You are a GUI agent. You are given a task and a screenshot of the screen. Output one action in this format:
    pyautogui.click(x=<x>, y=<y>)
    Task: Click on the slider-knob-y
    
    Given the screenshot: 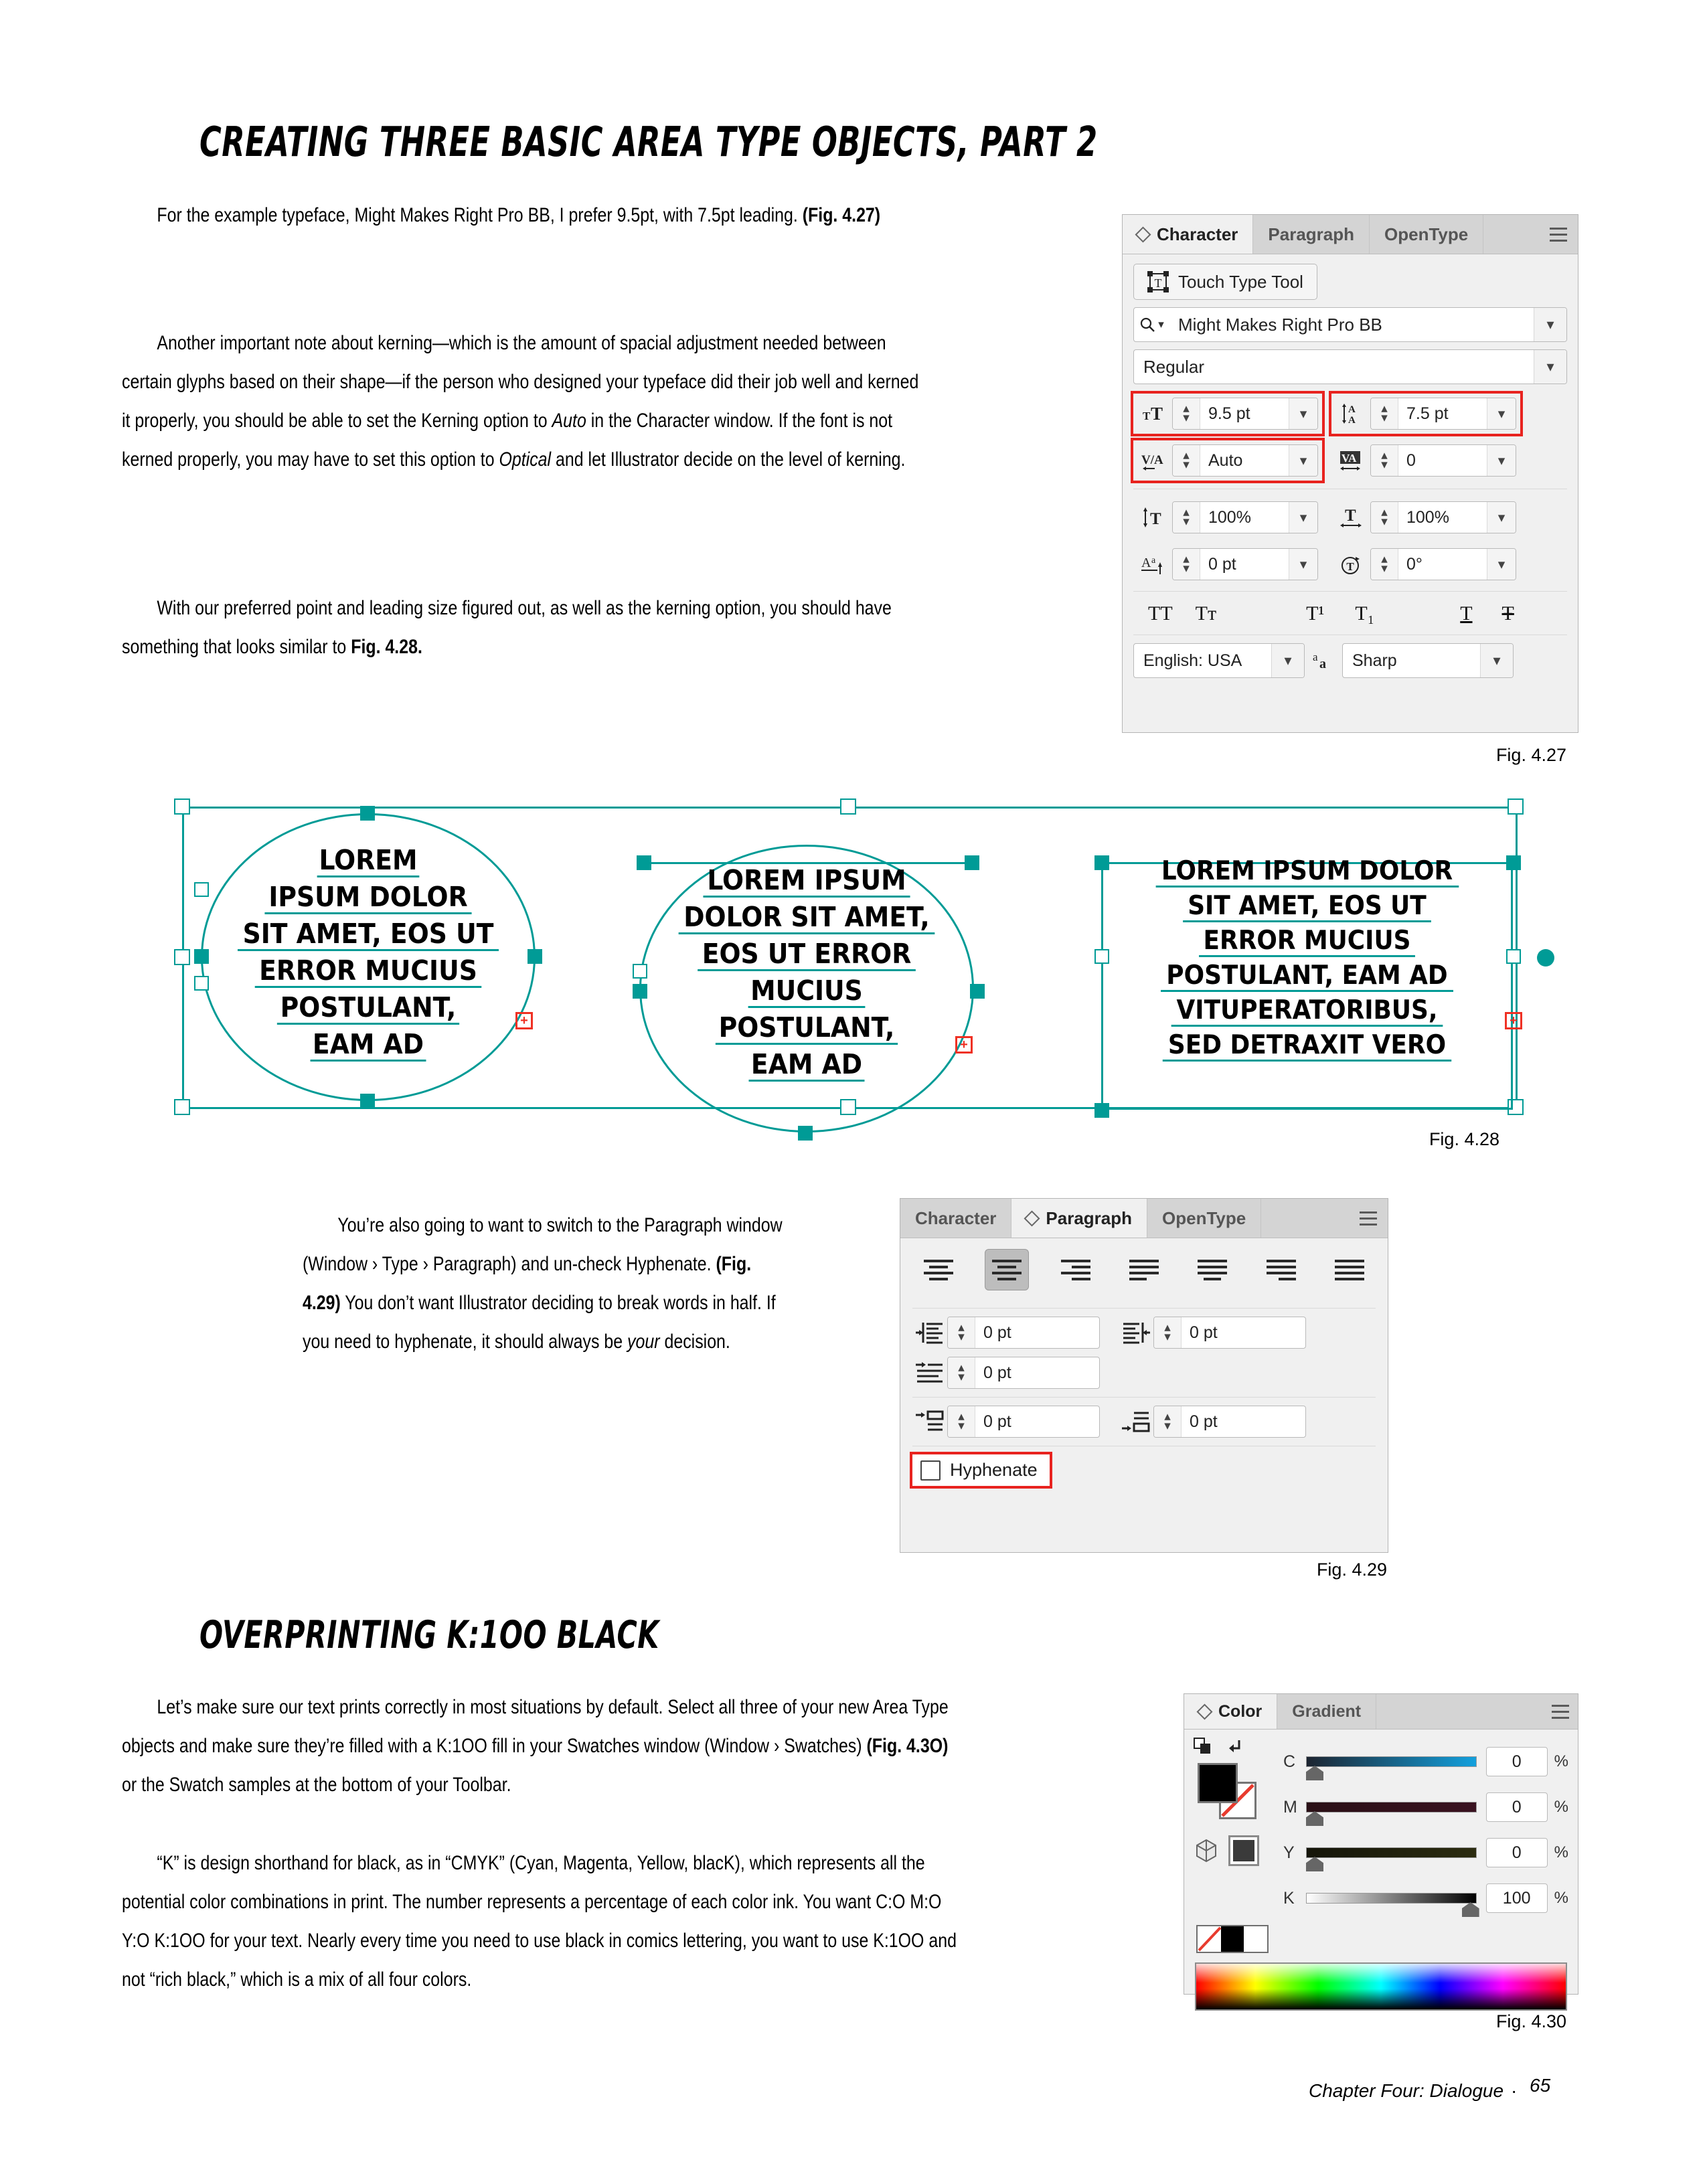 What is the action you would take?
    pyautogui.click(x=1315, y=1864)
    